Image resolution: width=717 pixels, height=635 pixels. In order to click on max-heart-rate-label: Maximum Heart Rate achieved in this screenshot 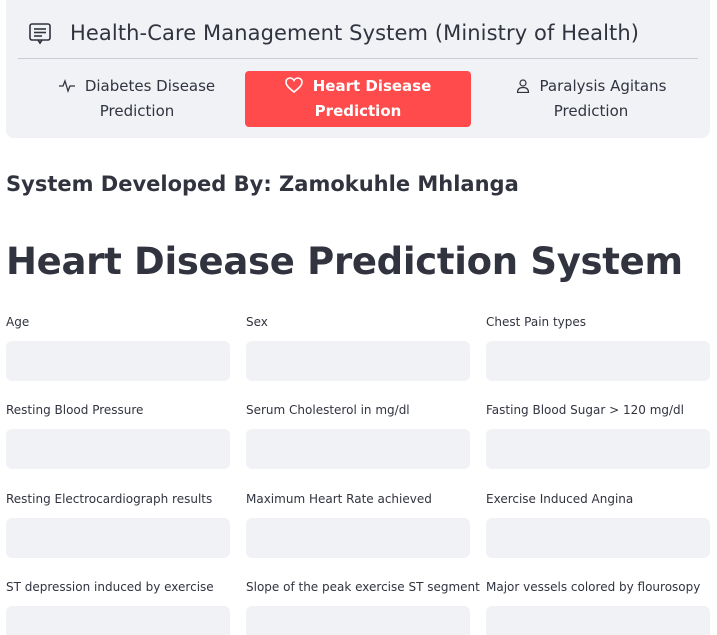, I will do `click(339, 499)`.